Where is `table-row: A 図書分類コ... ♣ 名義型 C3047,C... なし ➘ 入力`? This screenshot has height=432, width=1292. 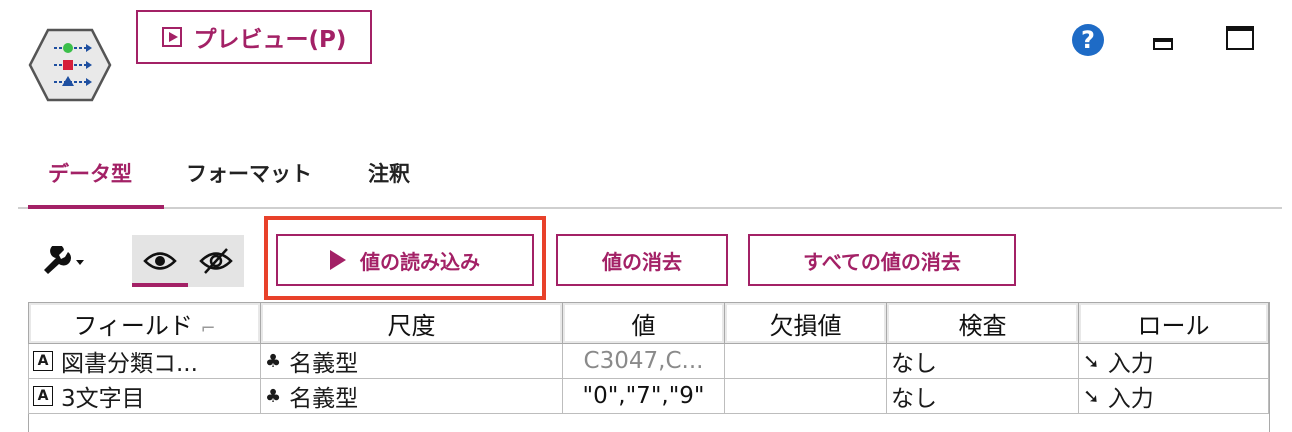
table-row: A 図書分類コ... ♣ 名義型 C3047,C... なし ➘ 入力 is located at coordinates (648, 361).